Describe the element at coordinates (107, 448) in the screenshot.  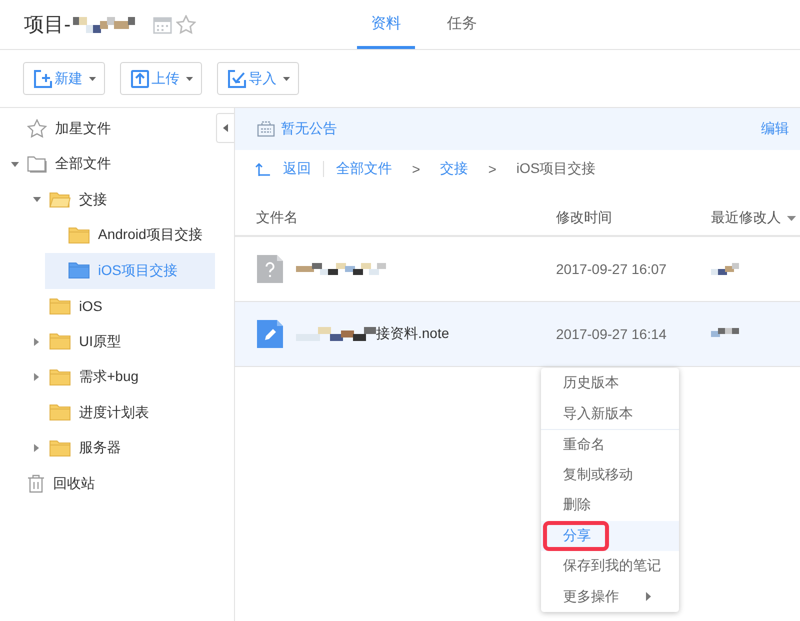
I see `tree-item: 服务器` at that location.